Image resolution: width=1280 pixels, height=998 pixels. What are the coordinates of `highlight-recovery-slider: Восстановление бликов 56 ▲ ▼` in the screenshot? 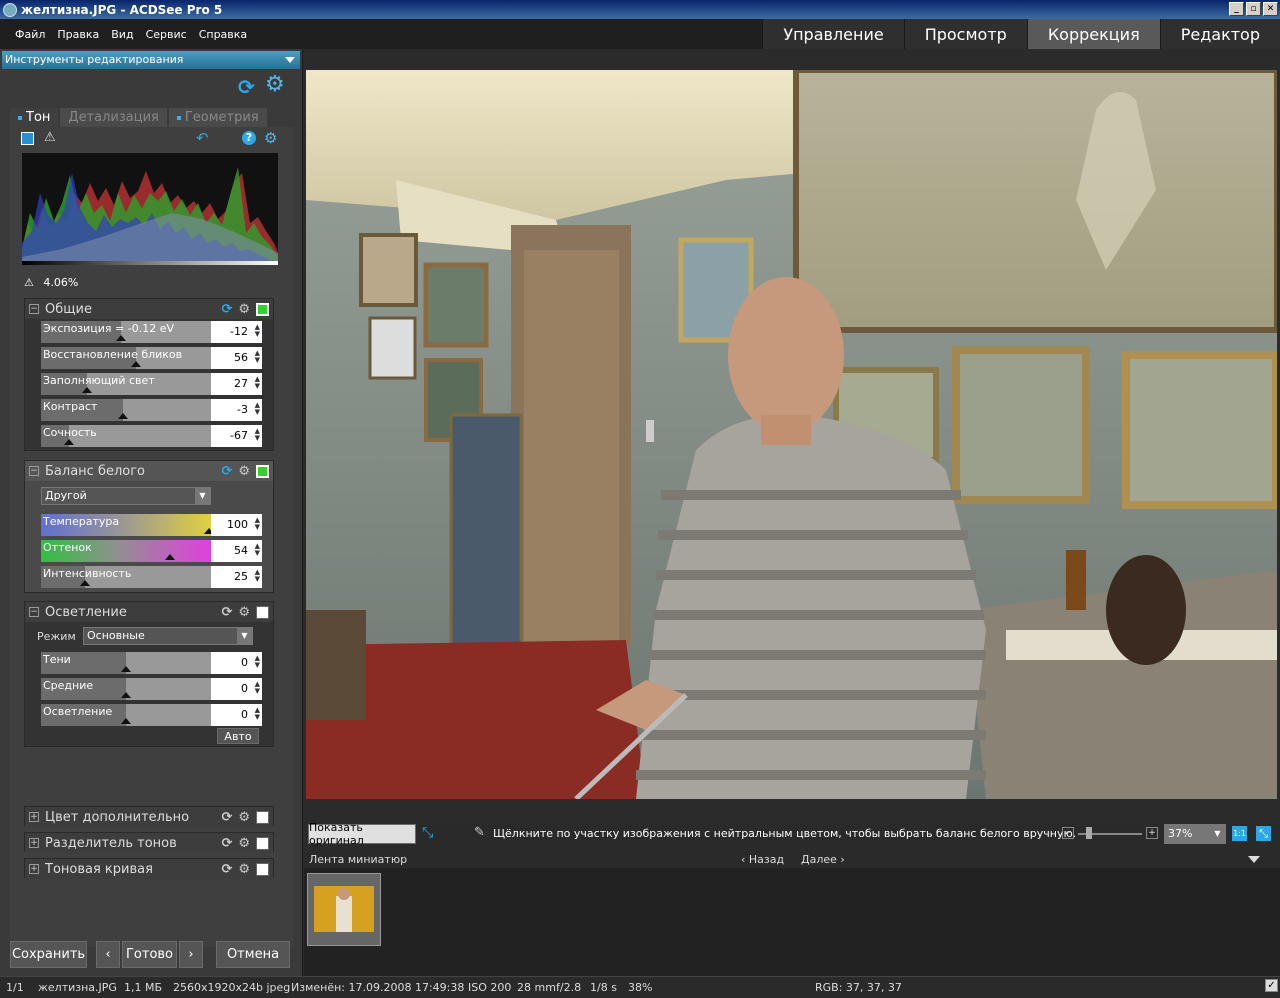 It's located at (151, 358).